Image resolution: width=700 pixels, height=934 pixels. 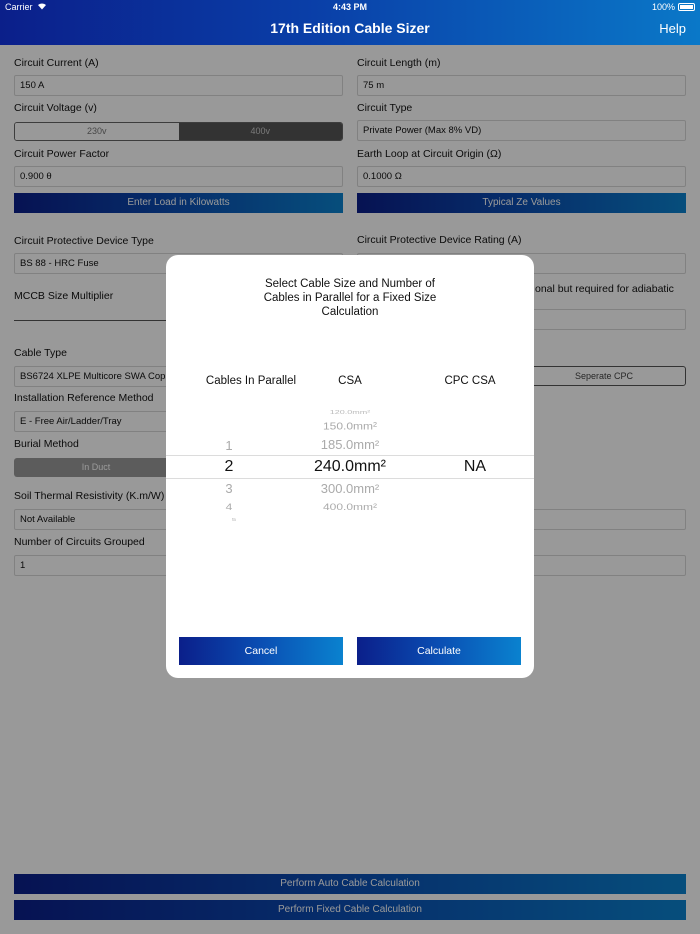 I want to click on column-header-csa: CSA, so click(x=350, y=381).